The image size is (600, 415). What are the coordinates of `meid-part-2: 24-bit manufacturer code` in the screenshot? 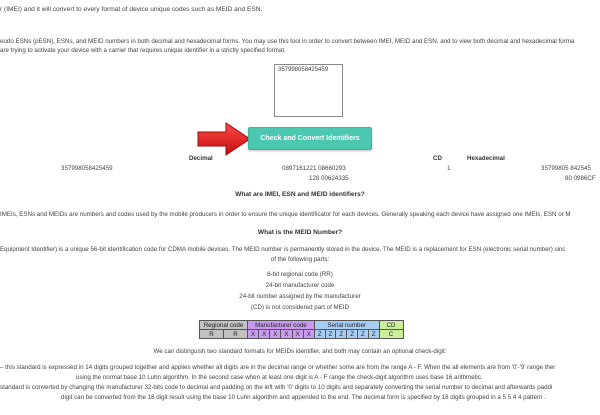 It's located at (300, 285).